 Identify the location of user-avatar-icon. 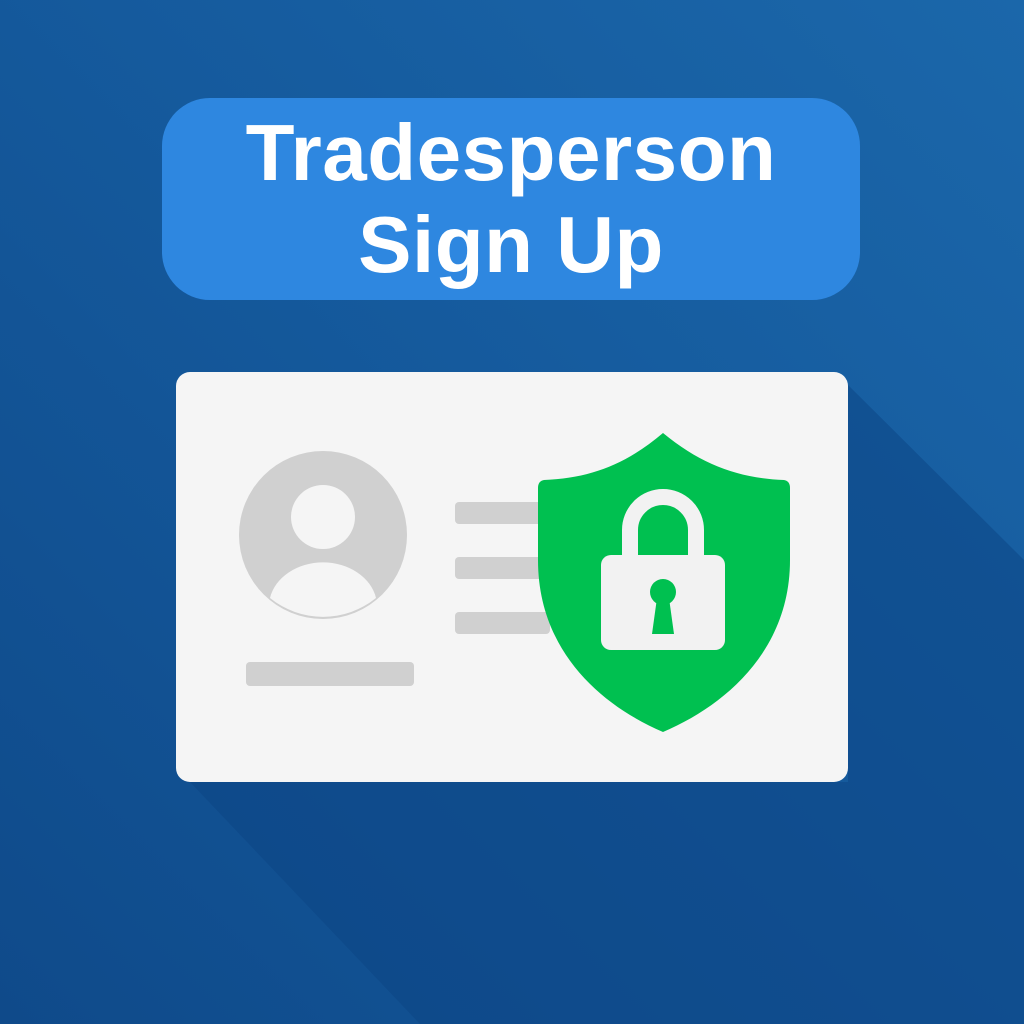
(323, 535).